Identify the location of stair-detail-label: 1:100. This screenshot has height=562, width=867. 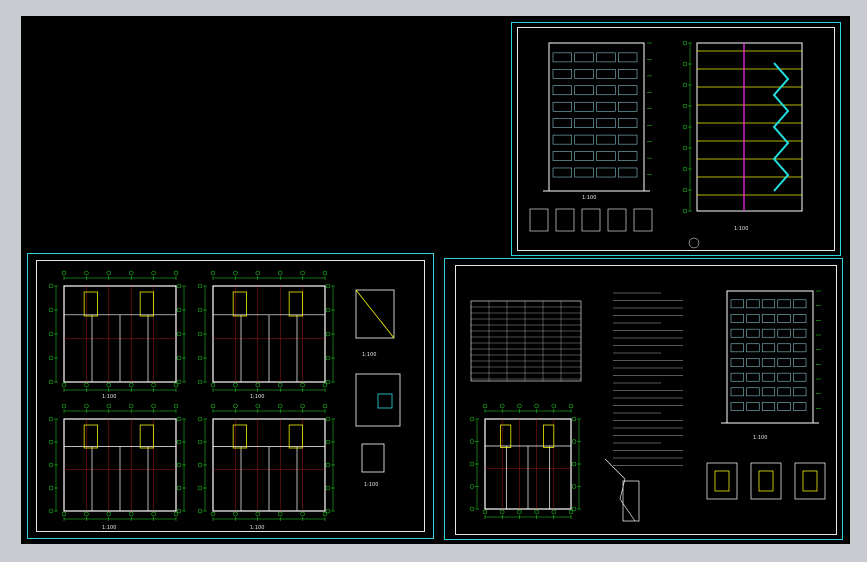
(369, 355).